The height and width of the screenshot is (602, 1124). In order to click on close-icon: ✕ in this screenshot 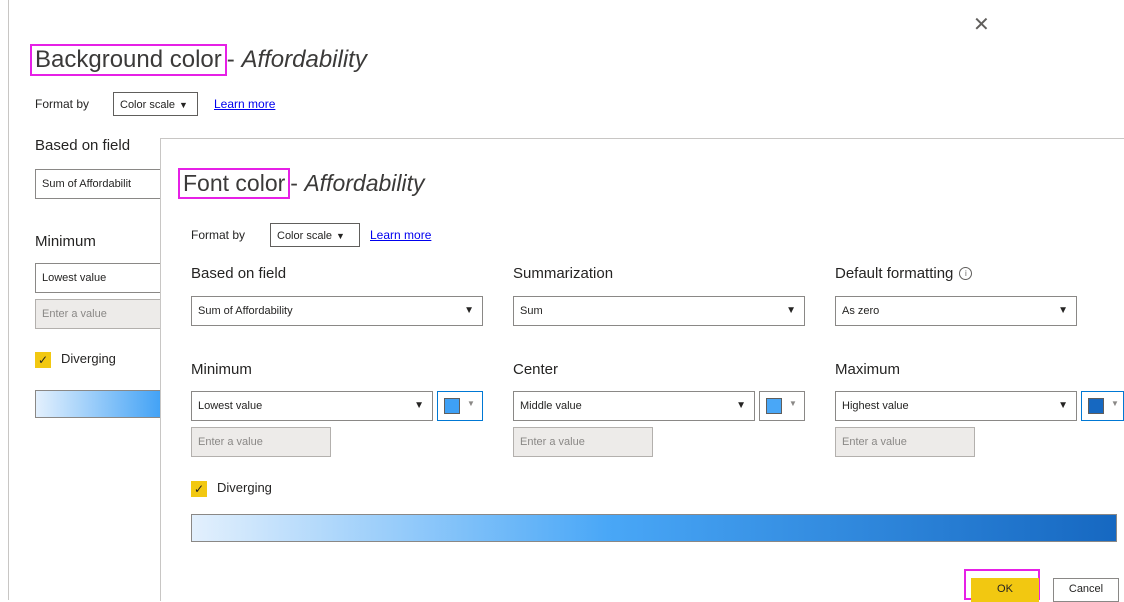, I will do `click(981, 24)`.